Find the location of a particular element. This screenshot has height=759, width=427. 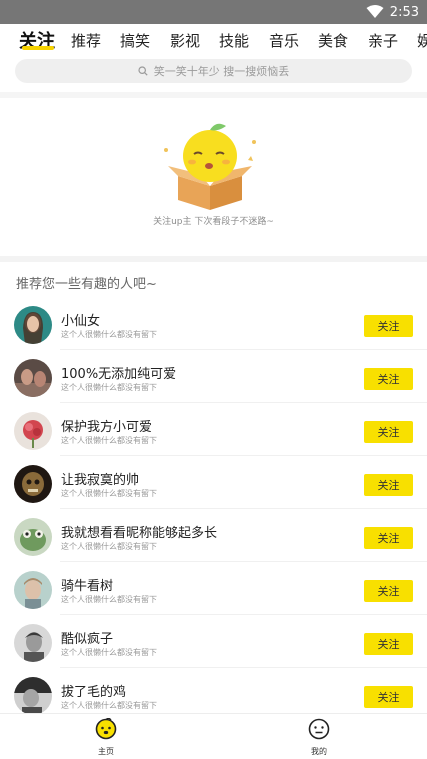

user-name: 酷似疯子 is located at coordinates (87, 639).